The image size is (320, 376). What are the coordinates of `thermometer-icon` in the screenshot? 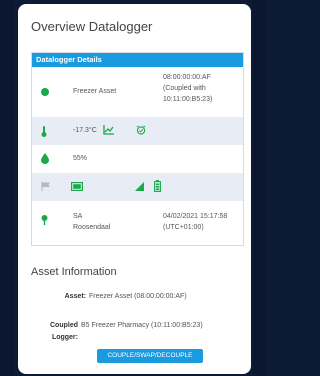 It's located at (44, 131).